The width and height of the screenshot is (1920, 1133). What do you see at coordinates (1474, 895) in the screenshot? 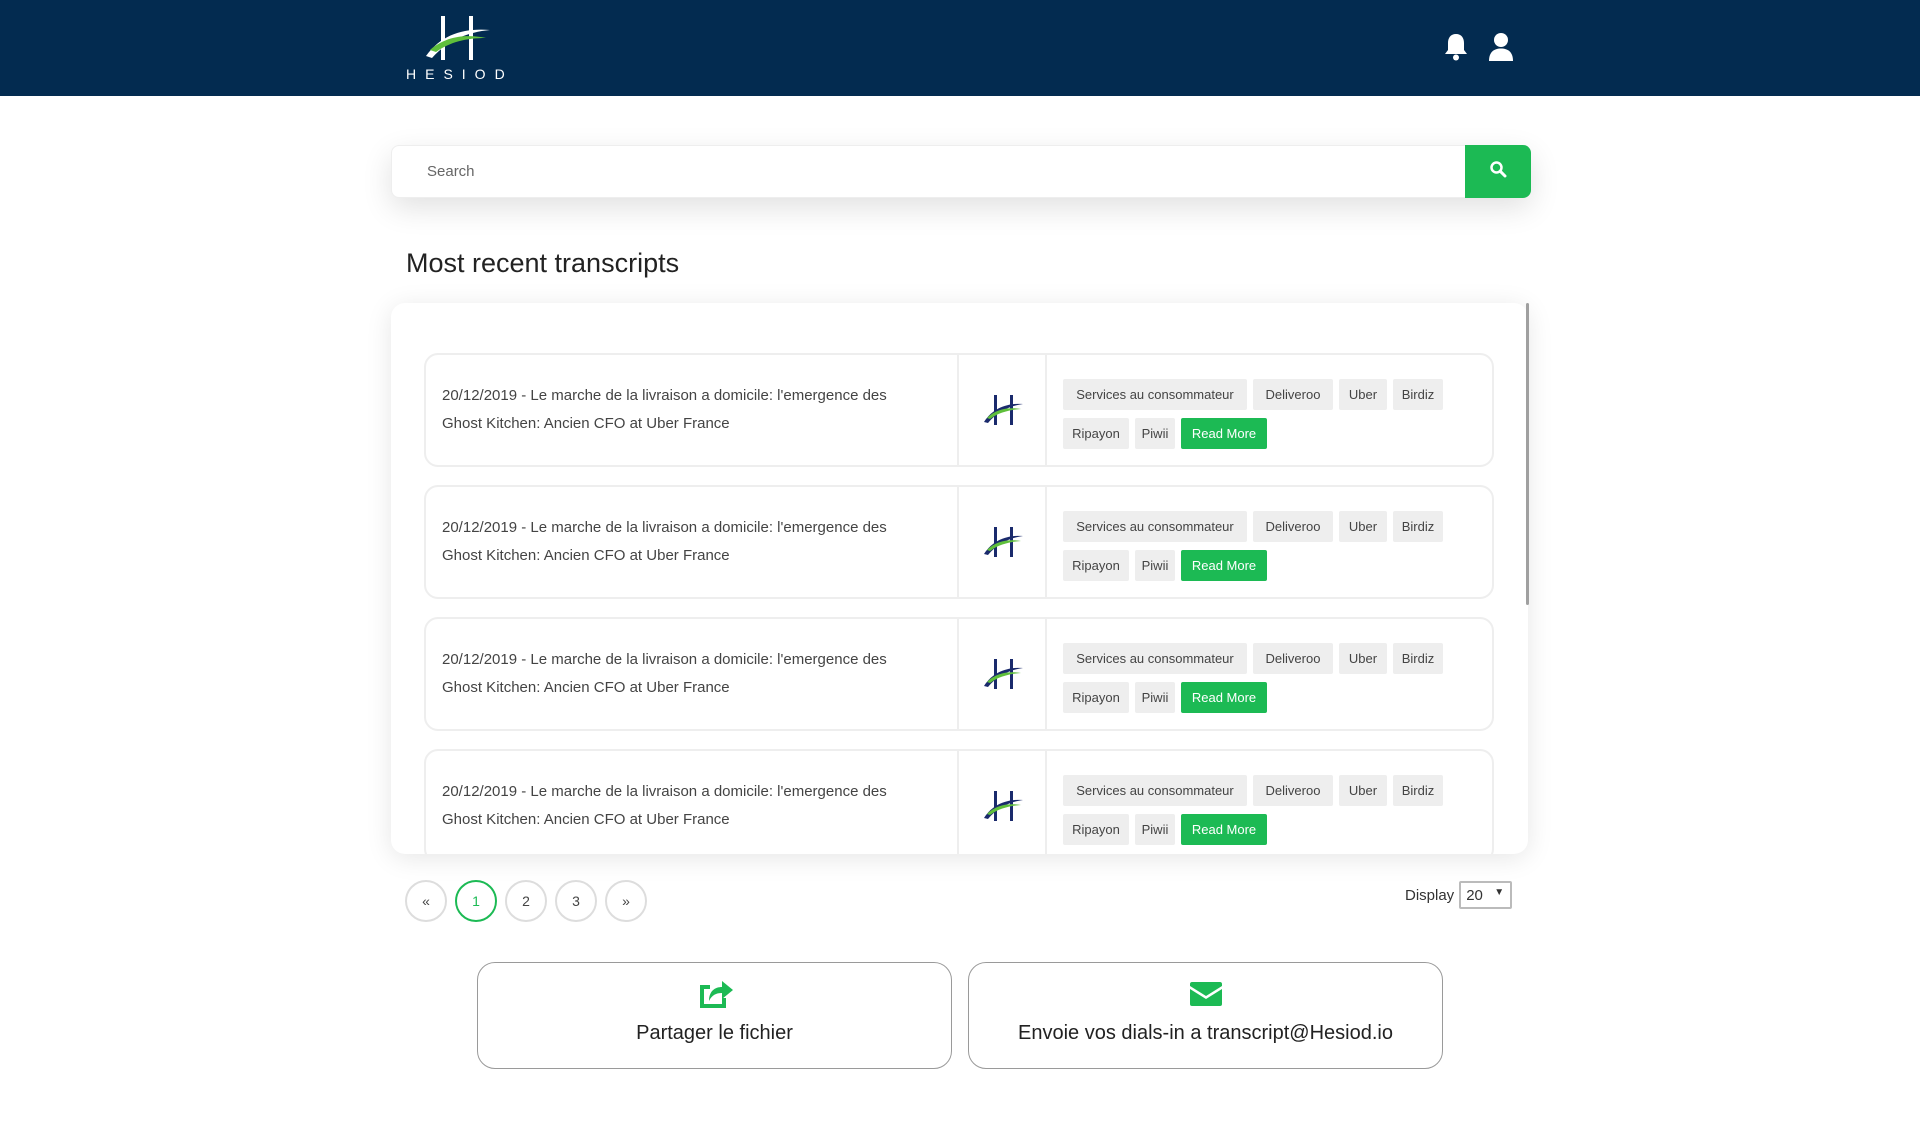
I see `display-selected-value: 20` at bounding box center [1474, 895].